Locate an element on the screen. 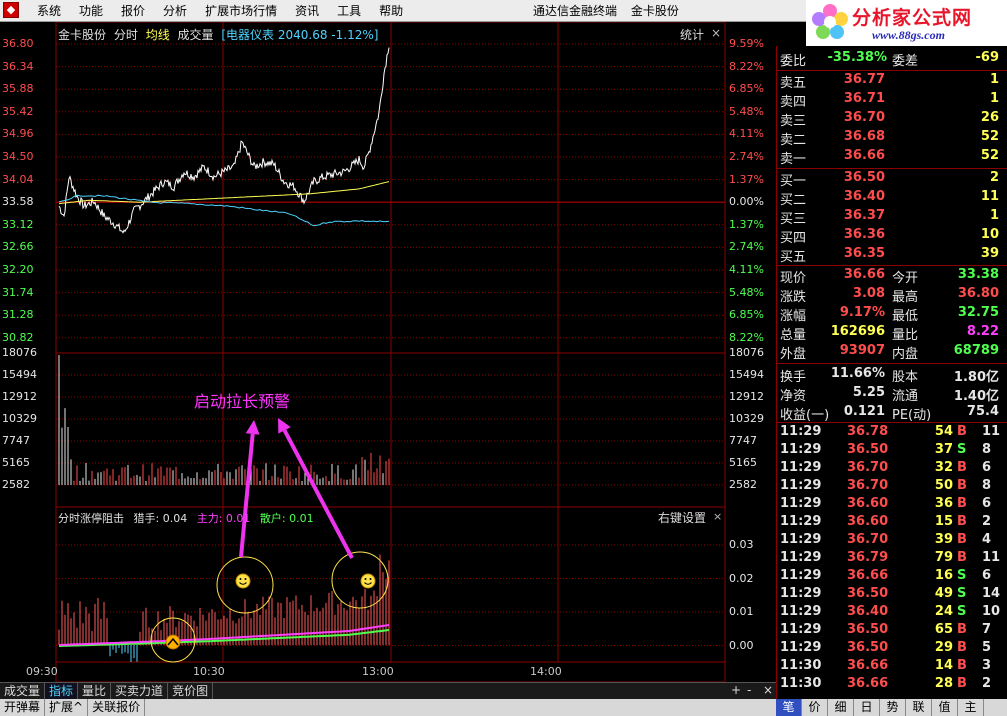 The width and height of the screenshot is (1007, 716). volume-axis-label: 12912 is located at coordinates (19, 396).